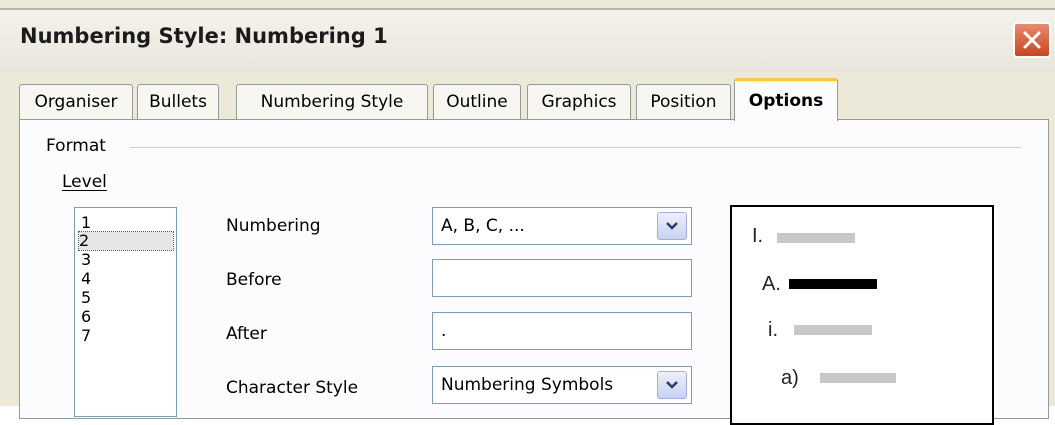 The height and width of the screenshot is (425, 1055). I want to click on close-button, so click(1032, 40).